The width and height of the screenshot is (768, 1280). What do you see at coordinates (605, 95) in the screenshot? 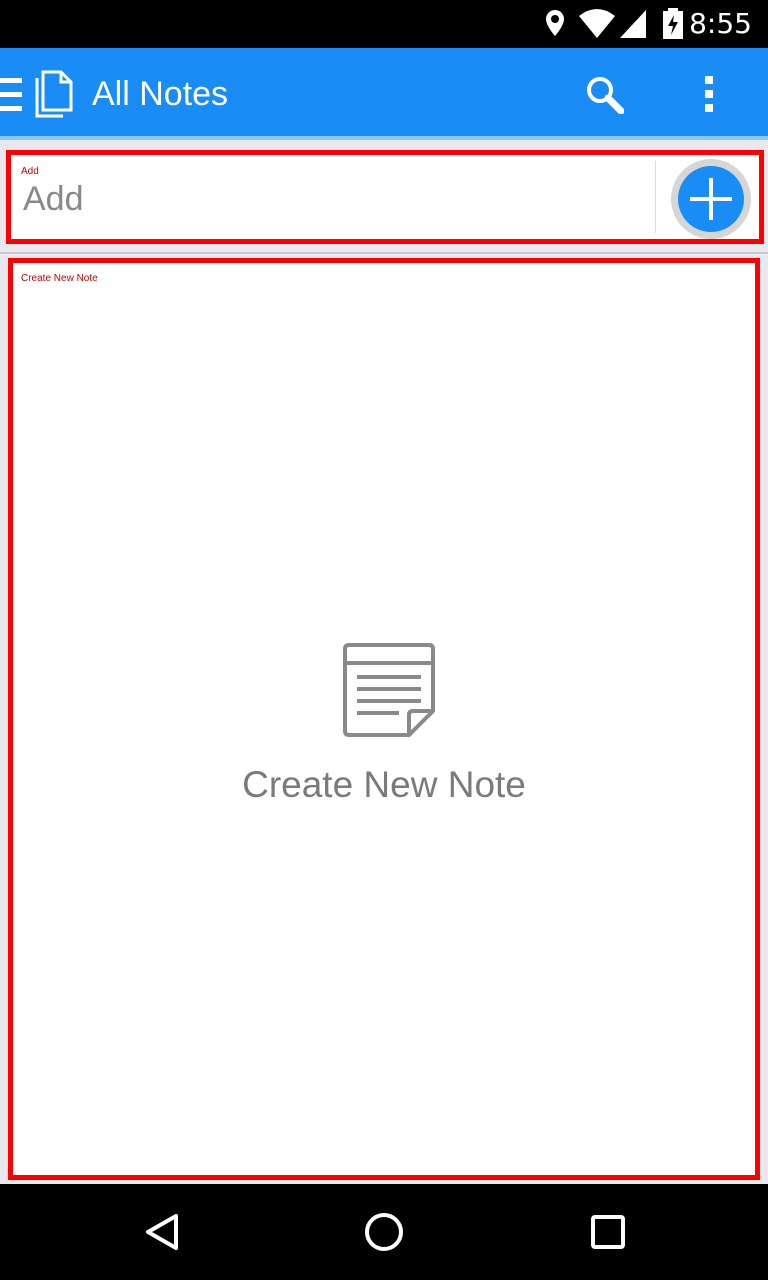
I see `search-icon` at bounding box center [605, 95].